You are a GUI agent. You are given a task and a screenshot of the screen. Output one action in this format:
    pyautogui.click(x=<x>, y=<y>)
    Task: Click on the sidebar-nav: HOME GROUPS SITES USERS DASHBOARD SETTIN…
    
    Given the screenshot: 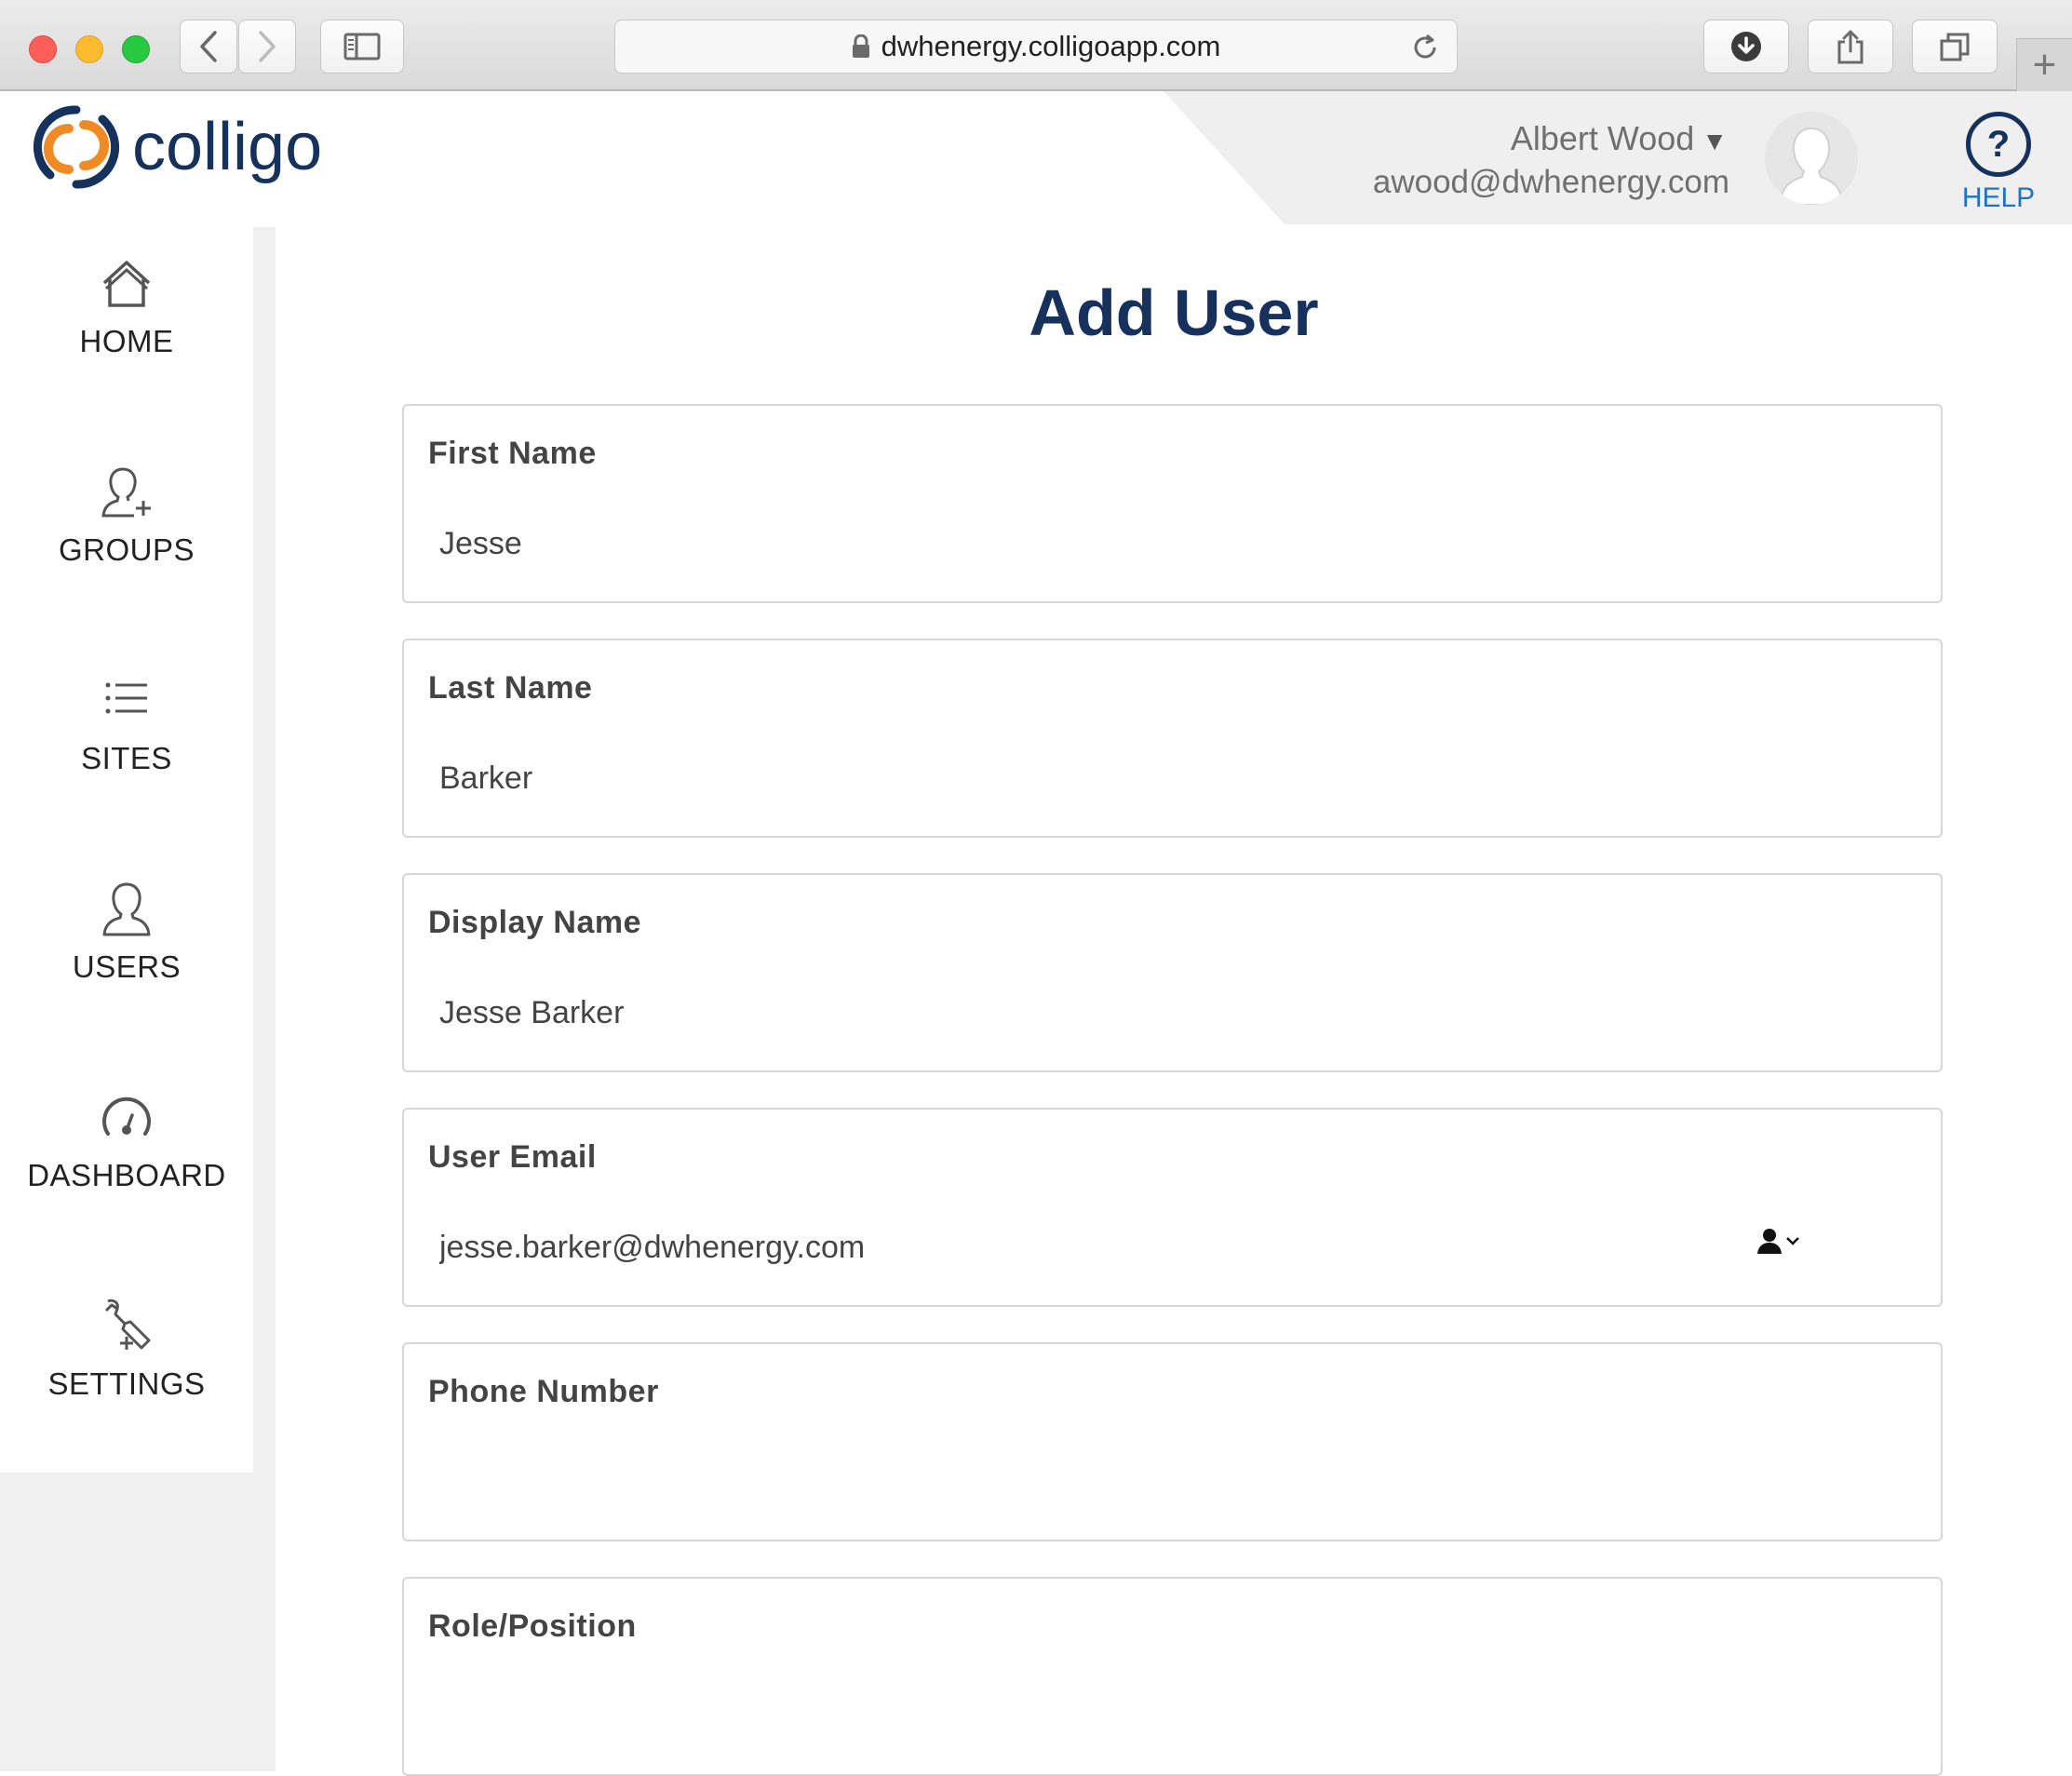 What is the action you would take?
    pyautogui.click(x=126, y=850)
    